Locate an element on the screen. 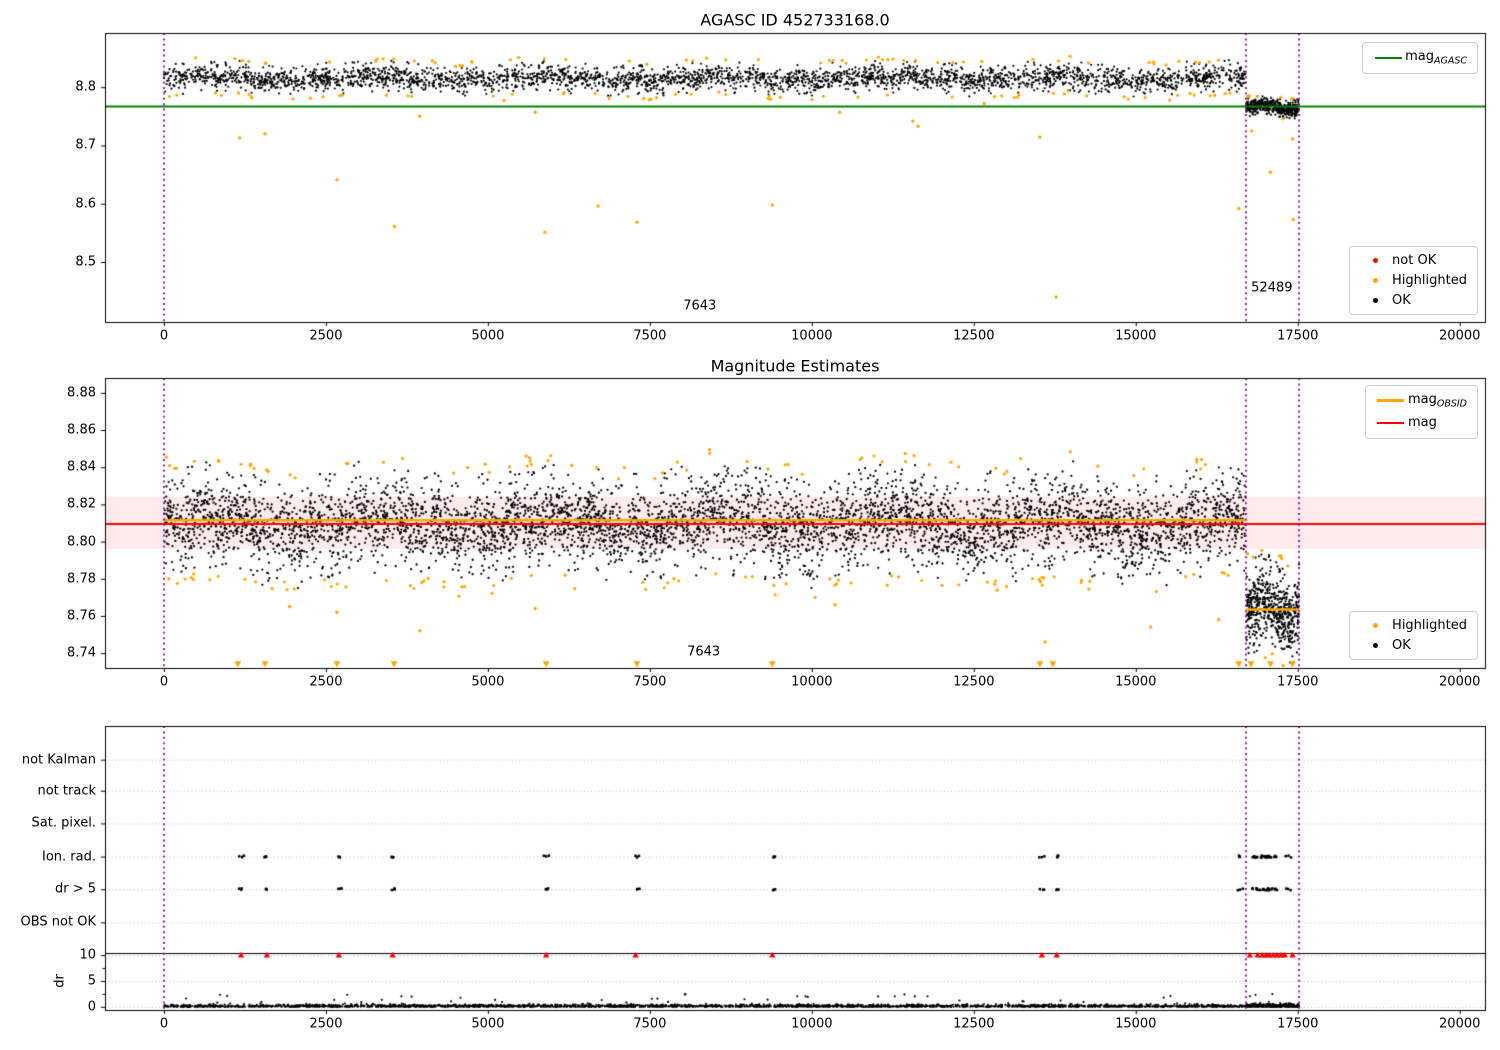 The width and height of the screenshot is (1500, 1050). y-tick-label: 8.86 is located at coordinates (81, 430).